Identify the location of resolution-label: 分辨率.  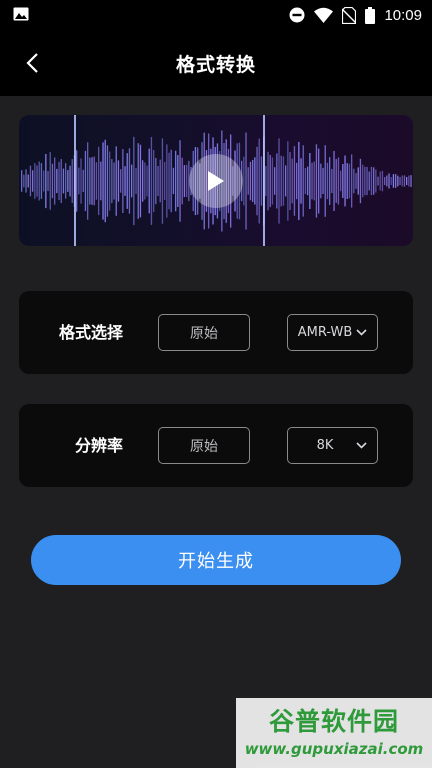
(98, 445).